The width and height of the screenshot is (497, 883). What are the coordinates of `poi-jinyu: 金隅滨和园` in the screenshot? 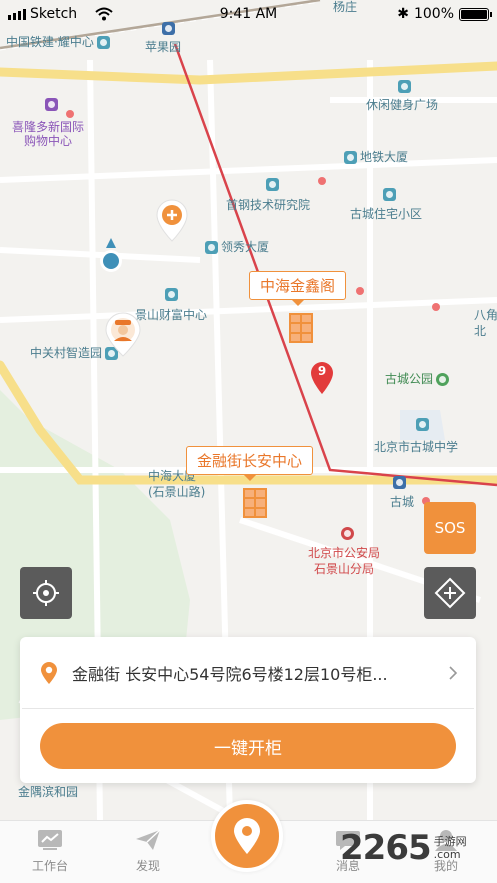 It's located at (48, 792).